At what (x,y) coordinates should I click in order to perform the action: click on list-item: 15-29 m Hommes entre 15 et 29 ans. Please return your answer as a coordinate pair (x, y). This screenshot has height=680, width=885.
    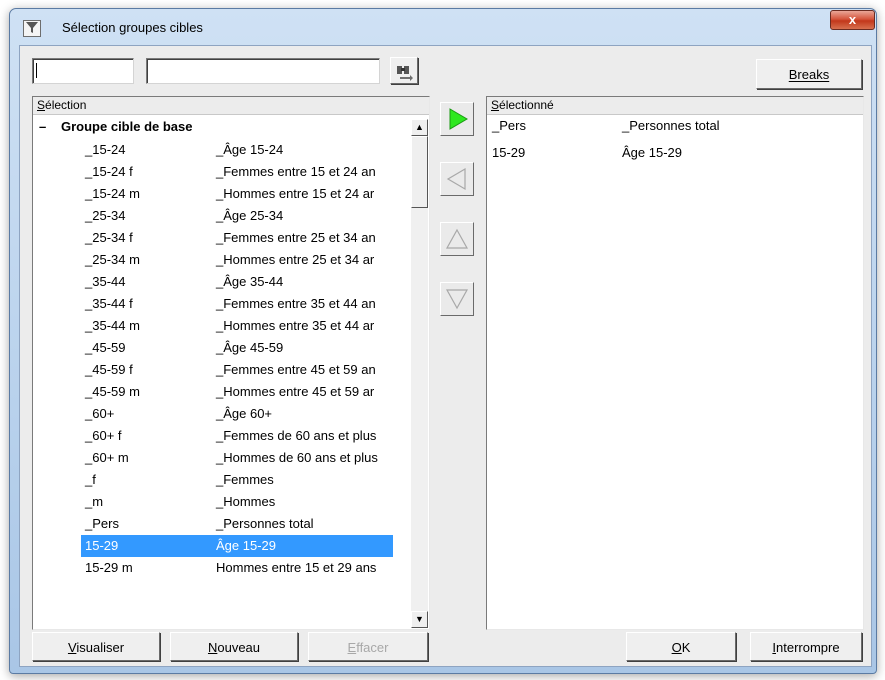
    Looking at the image, I should click on (222, 568).